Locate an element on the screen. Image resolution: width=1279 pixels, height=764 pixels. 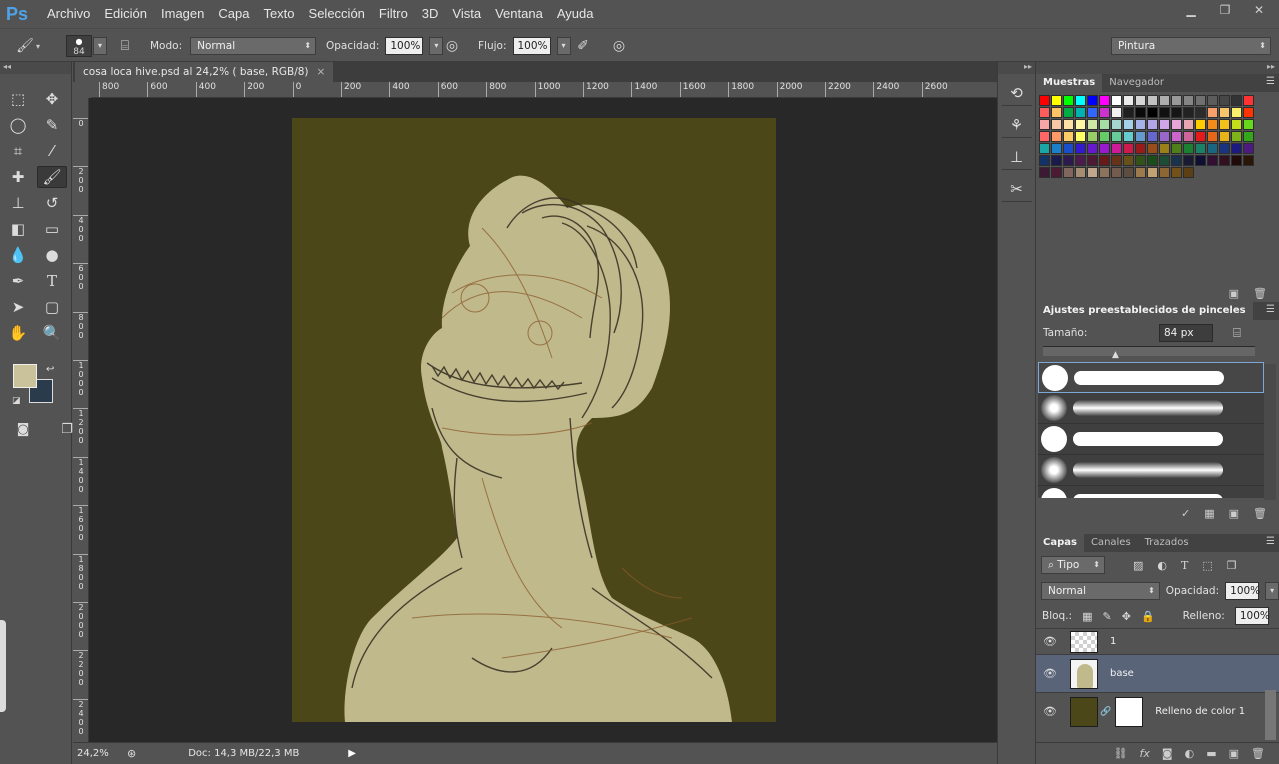
new-preset-icon: ▣ is located at coordinates (1234, 513).